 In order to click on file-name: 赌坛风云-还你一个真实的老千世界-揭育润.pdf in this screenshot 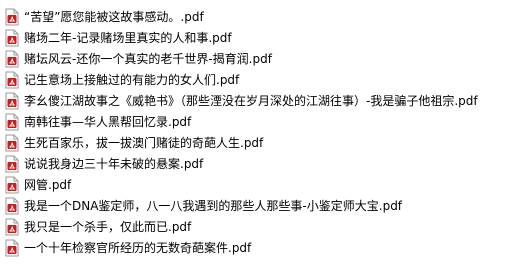, I will do `click(148, 58)`.